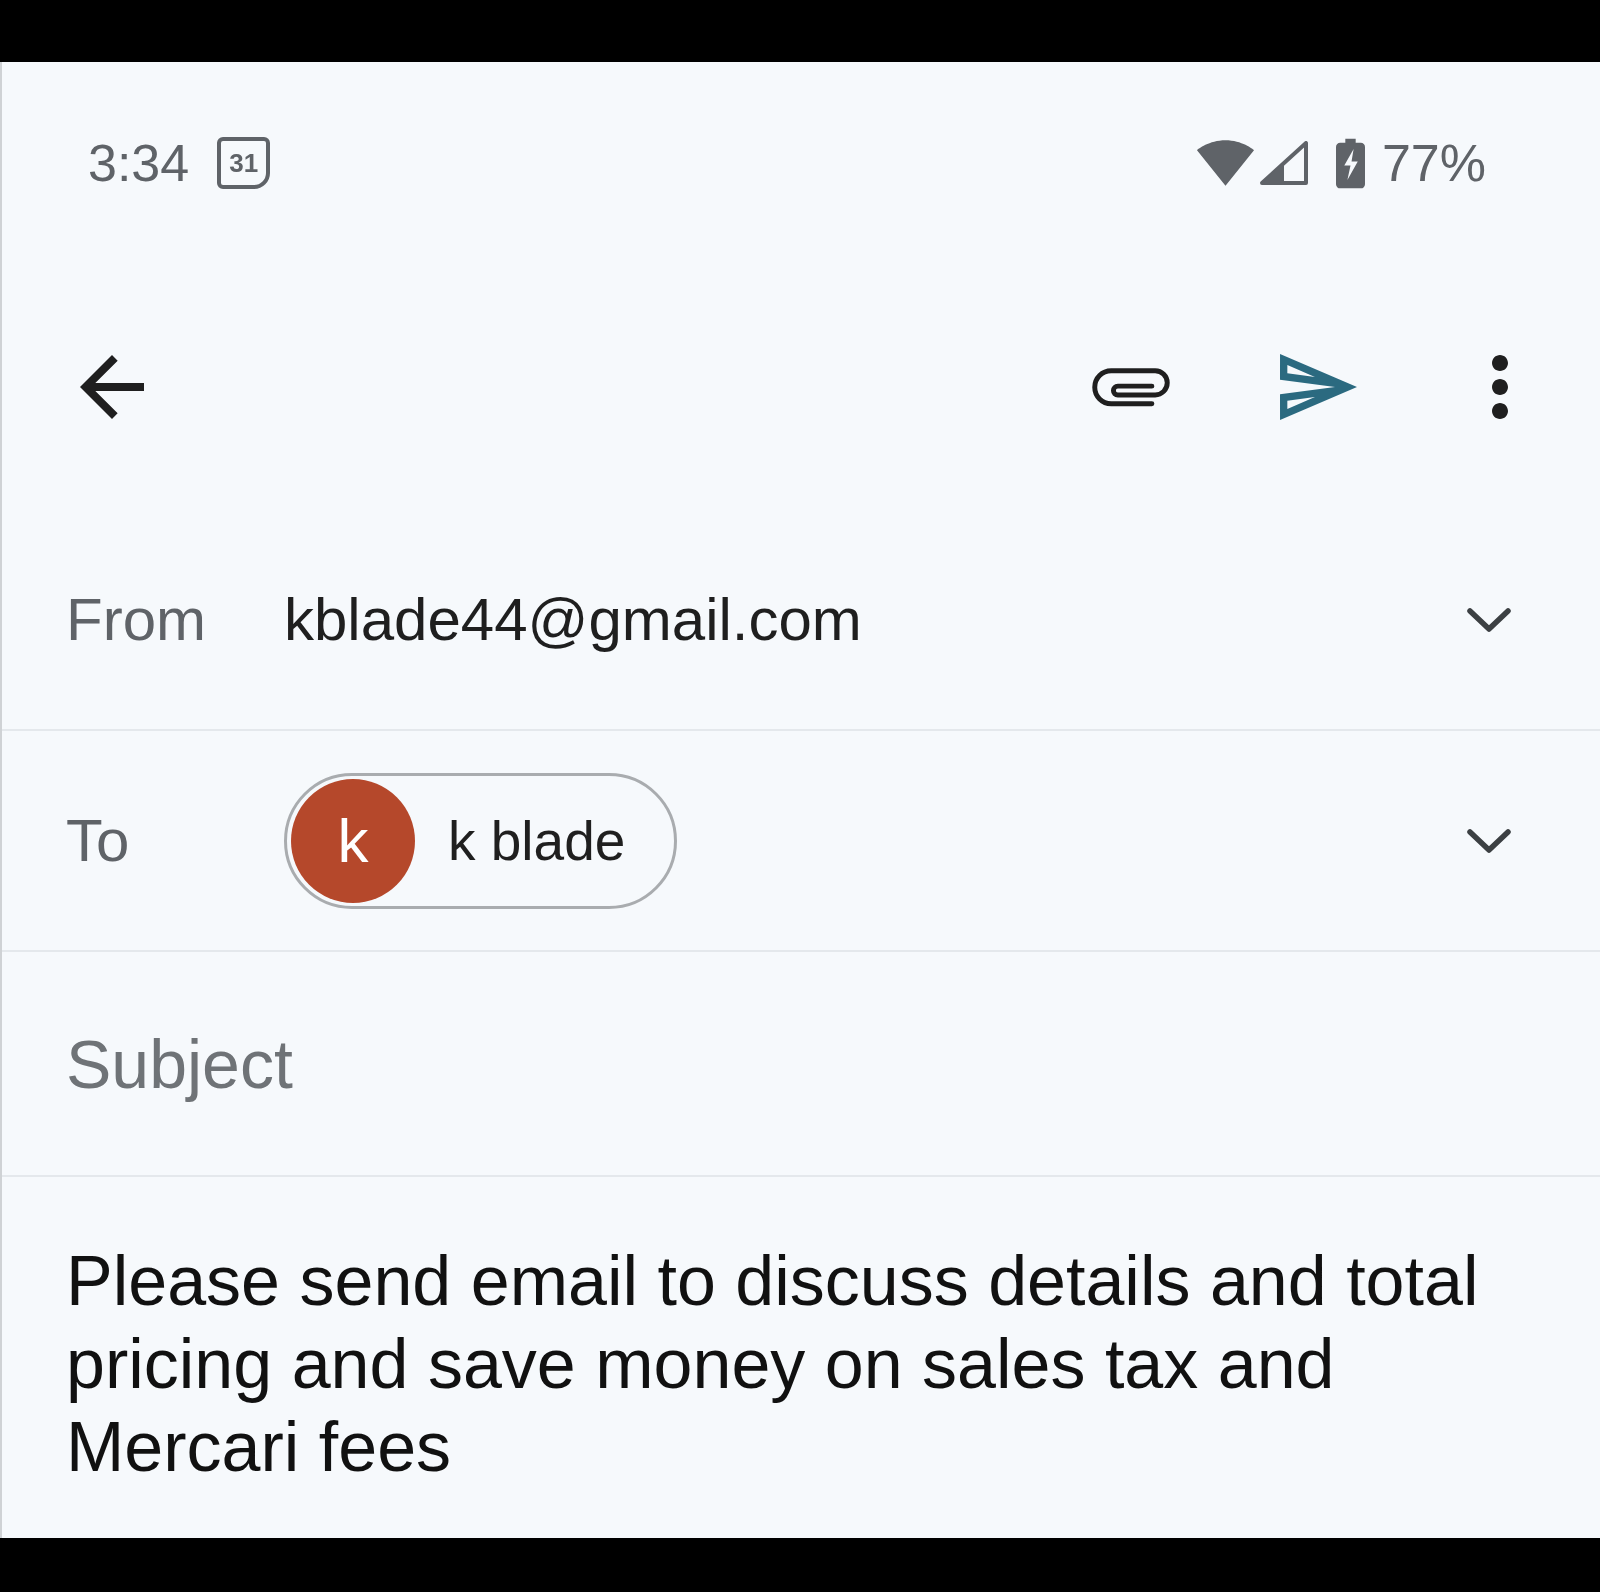 This screenshot has width=1600, height=1592. What do you see at coordinates (1350, 163) in the screenshot?
I see `battery-charging-icon` at bounding box center [1350, 163].